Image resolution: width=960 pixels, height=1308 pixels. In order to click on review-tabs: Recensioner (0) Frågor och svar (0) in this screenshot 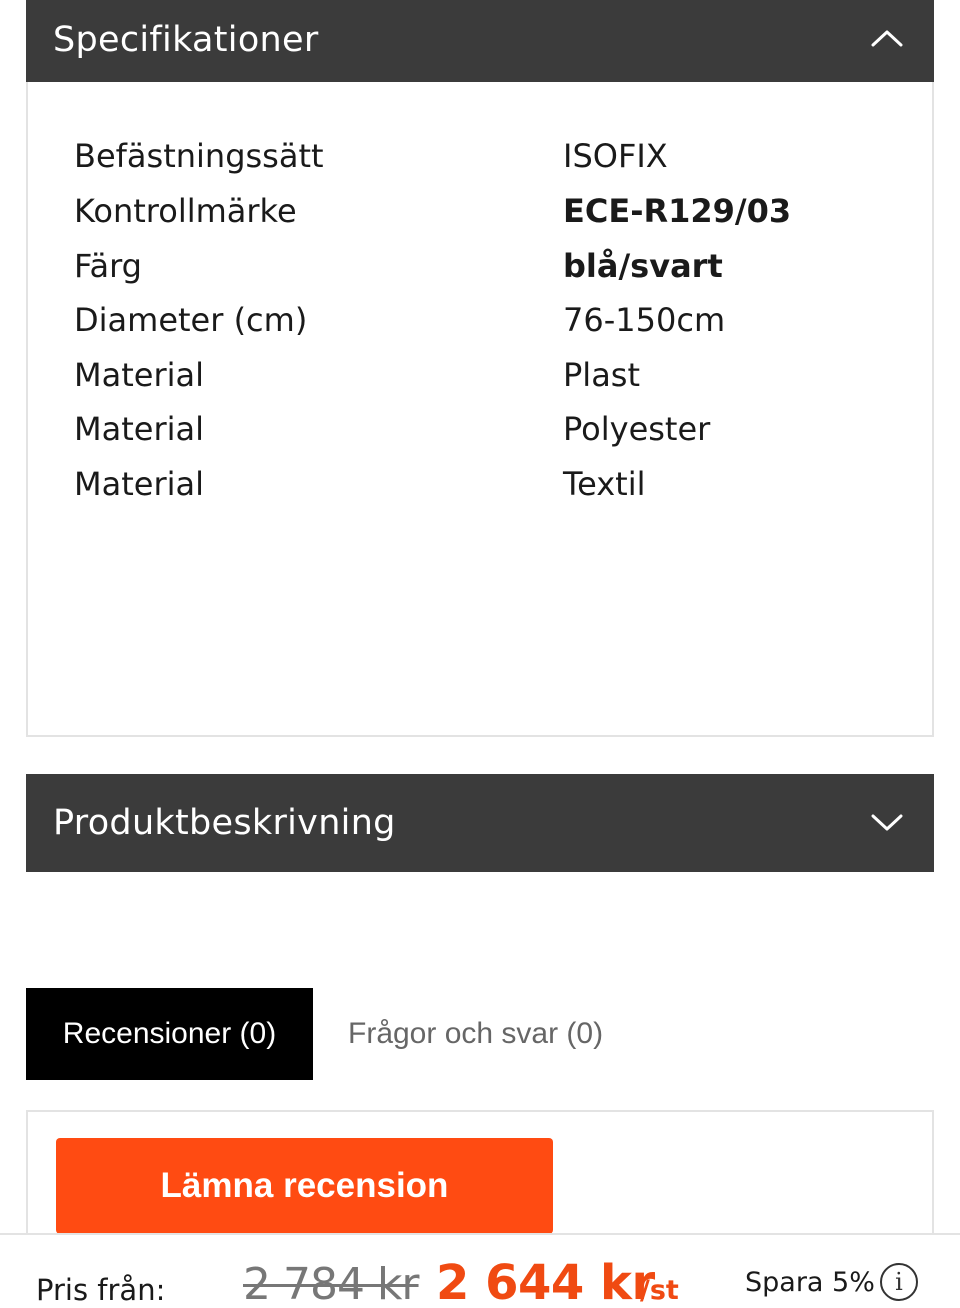, I will do `click(314, 1034)`.